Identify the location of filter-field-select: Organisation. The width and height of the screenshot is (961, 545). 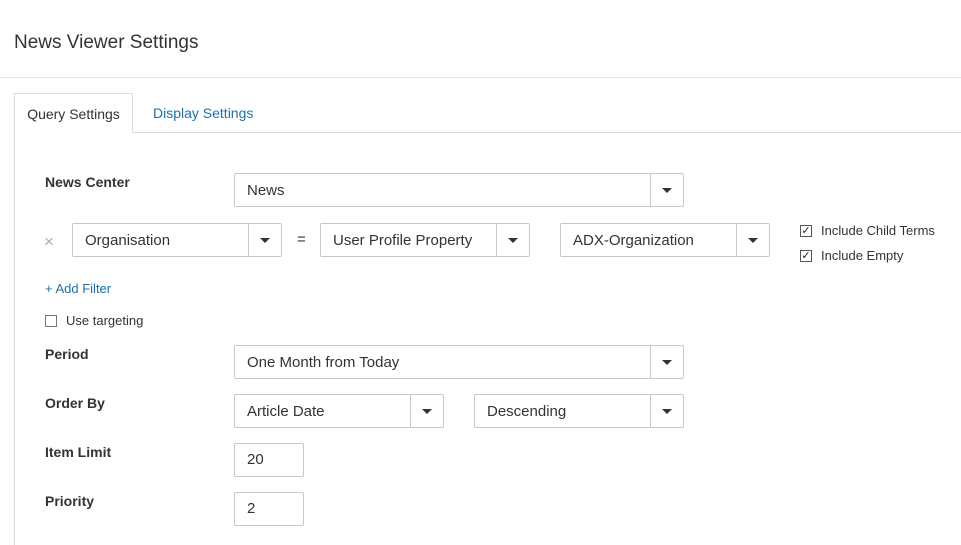
(177, 240).